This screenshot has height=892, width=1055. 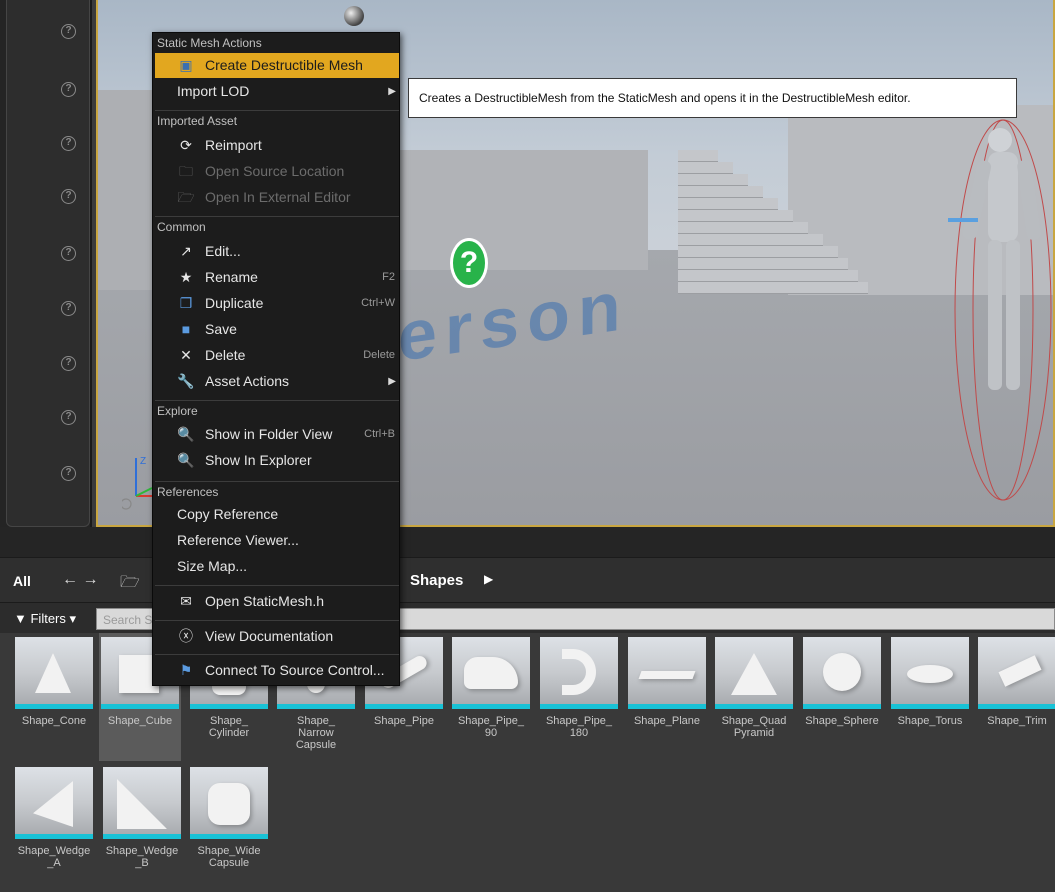 I want to click on details-panel: ? ? ? ? ? ? ? ? ?, so click(x=46, y=263).